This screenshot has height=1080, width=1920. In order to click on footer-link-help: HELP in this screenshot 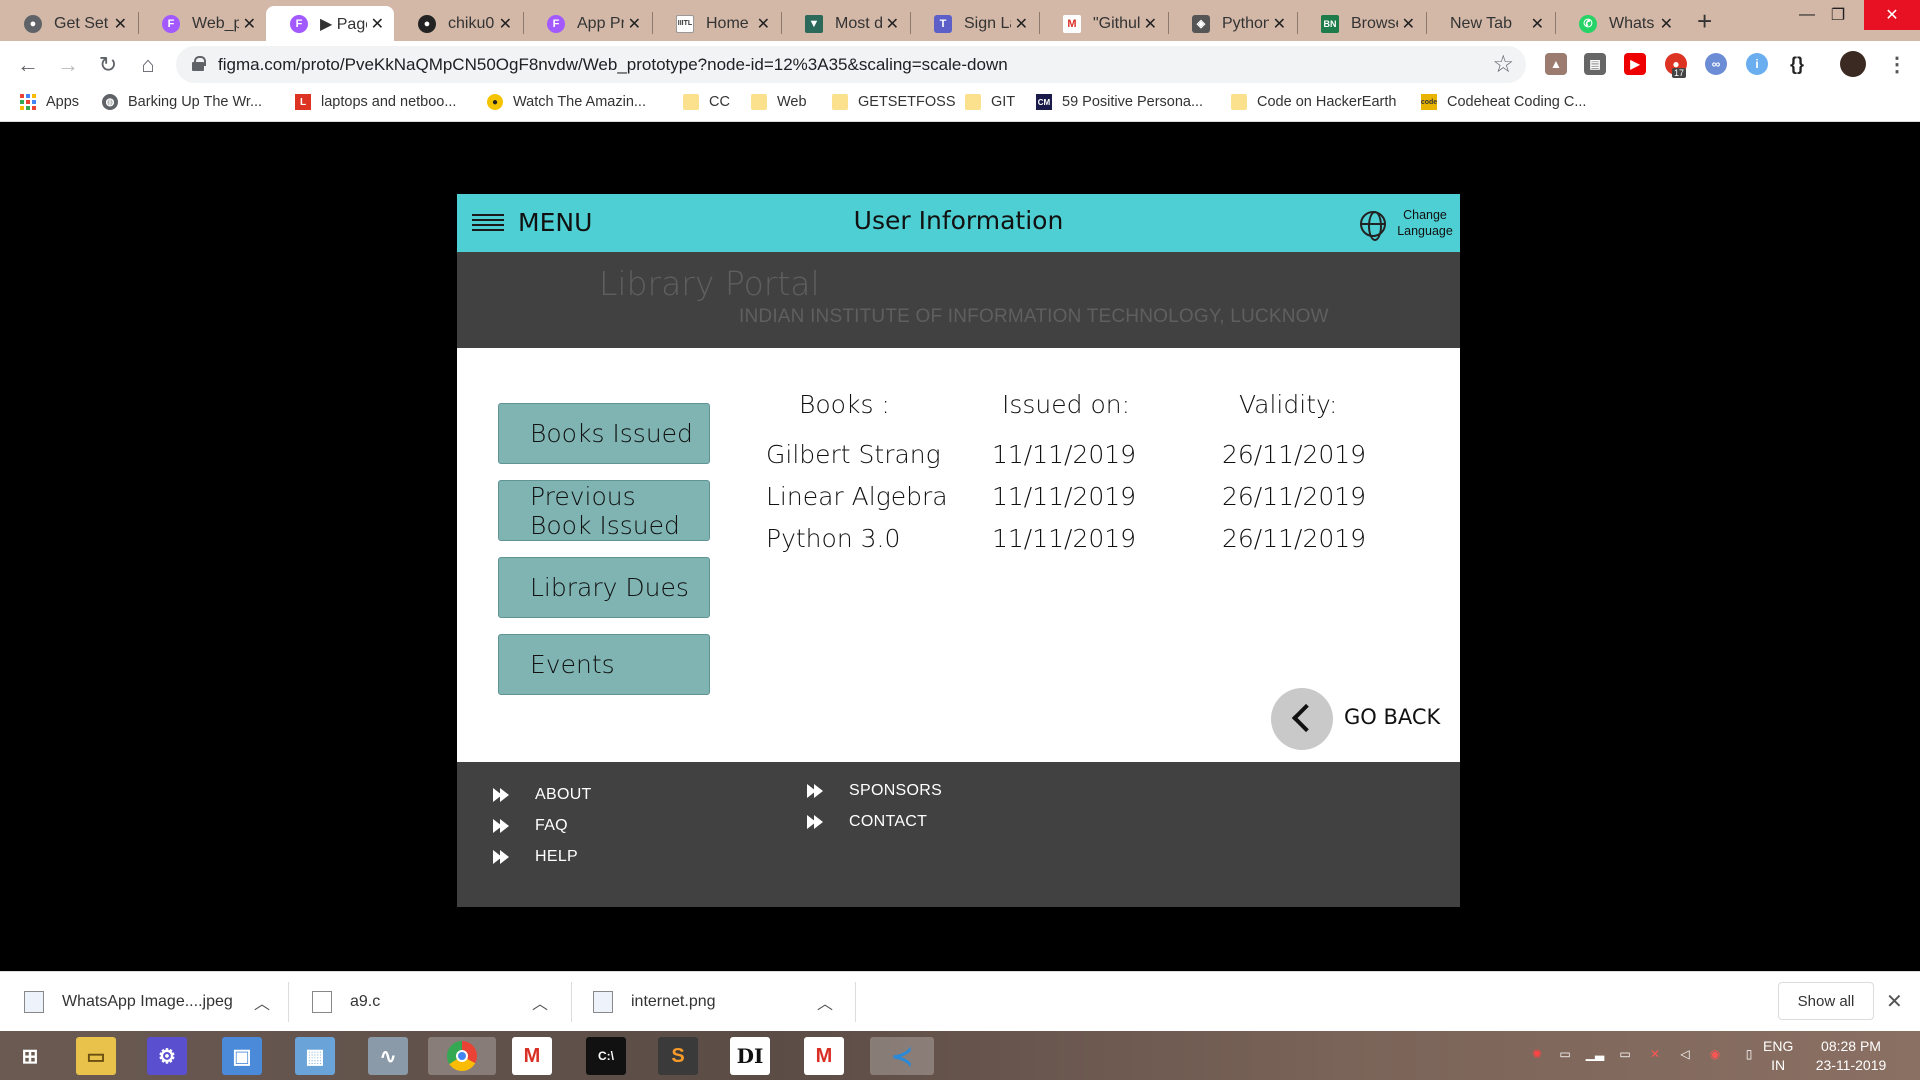, I will do `click(535, 857)`.